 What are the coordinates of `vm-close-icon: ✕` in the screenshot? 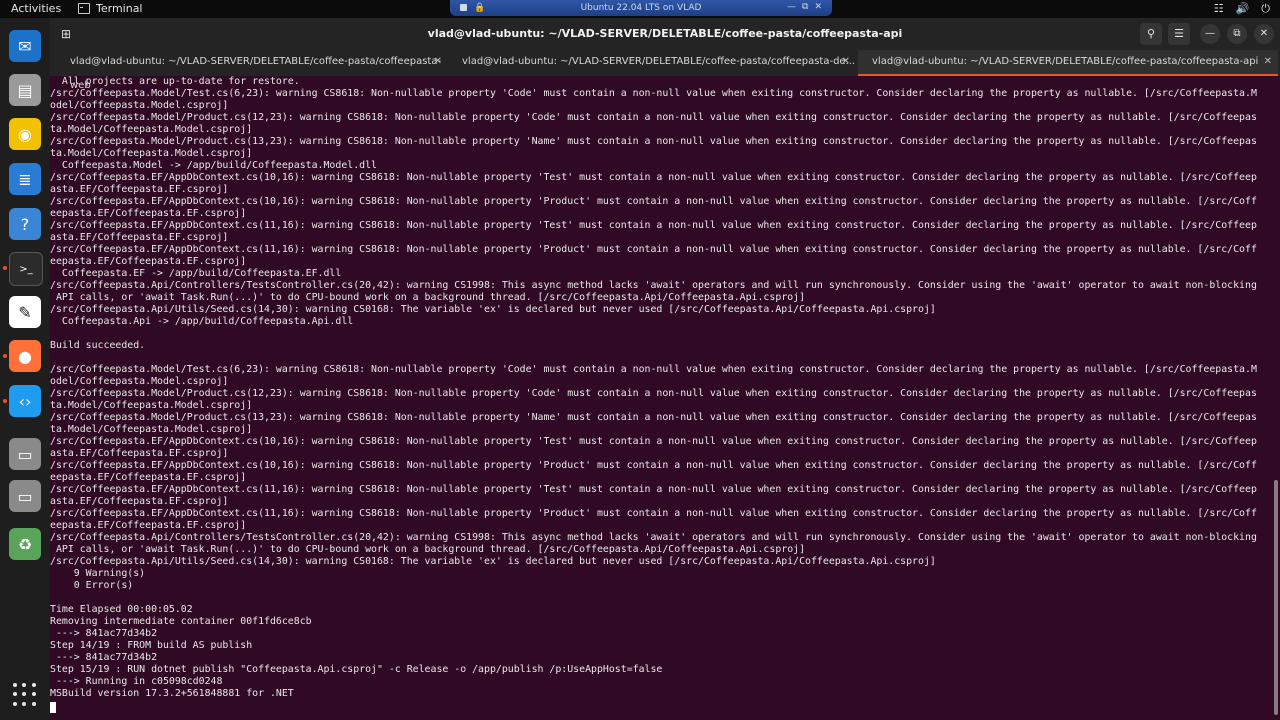 It's located at (818, 7).